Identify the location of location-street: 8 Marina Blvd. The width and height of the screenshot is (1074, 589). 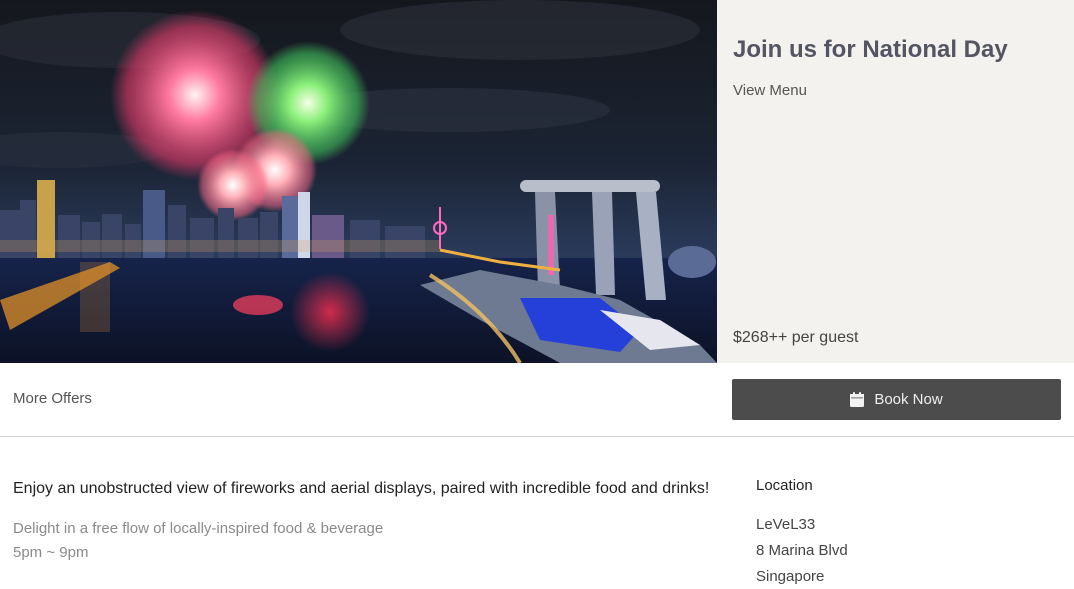
(802, 550).